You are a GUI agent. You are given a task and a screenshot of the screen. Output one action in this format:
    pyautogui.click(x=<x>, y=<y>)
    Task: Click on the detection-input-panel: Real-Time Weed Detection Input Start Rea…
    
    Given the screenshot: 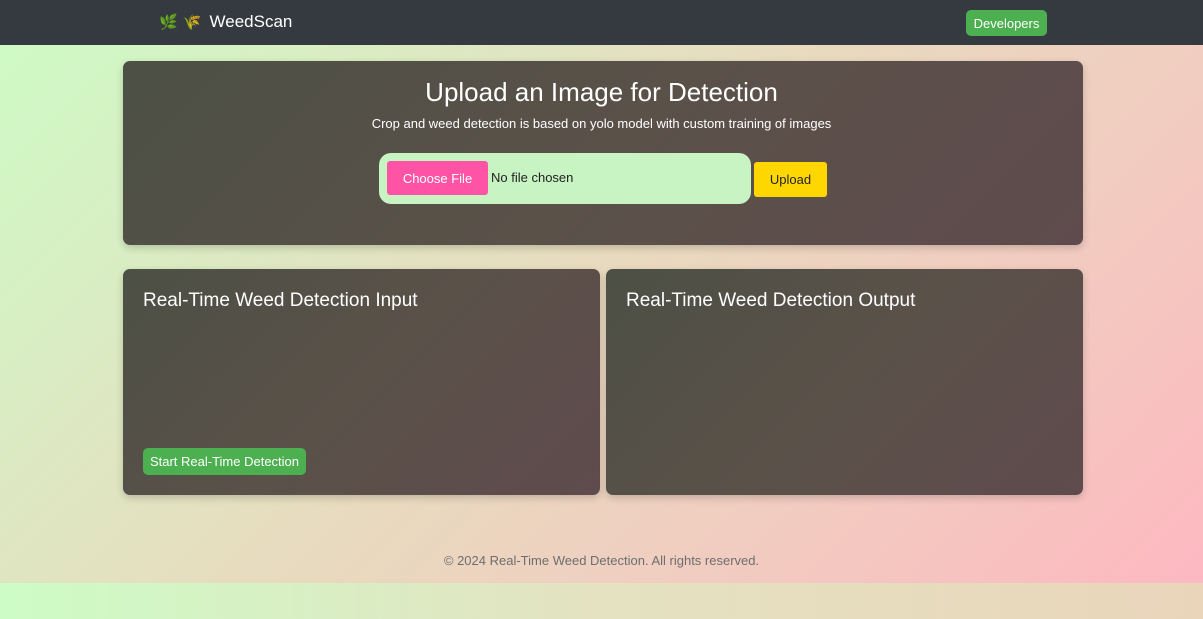 What is the action you would take?
    pyautogui.click(x=361, y=382)
    